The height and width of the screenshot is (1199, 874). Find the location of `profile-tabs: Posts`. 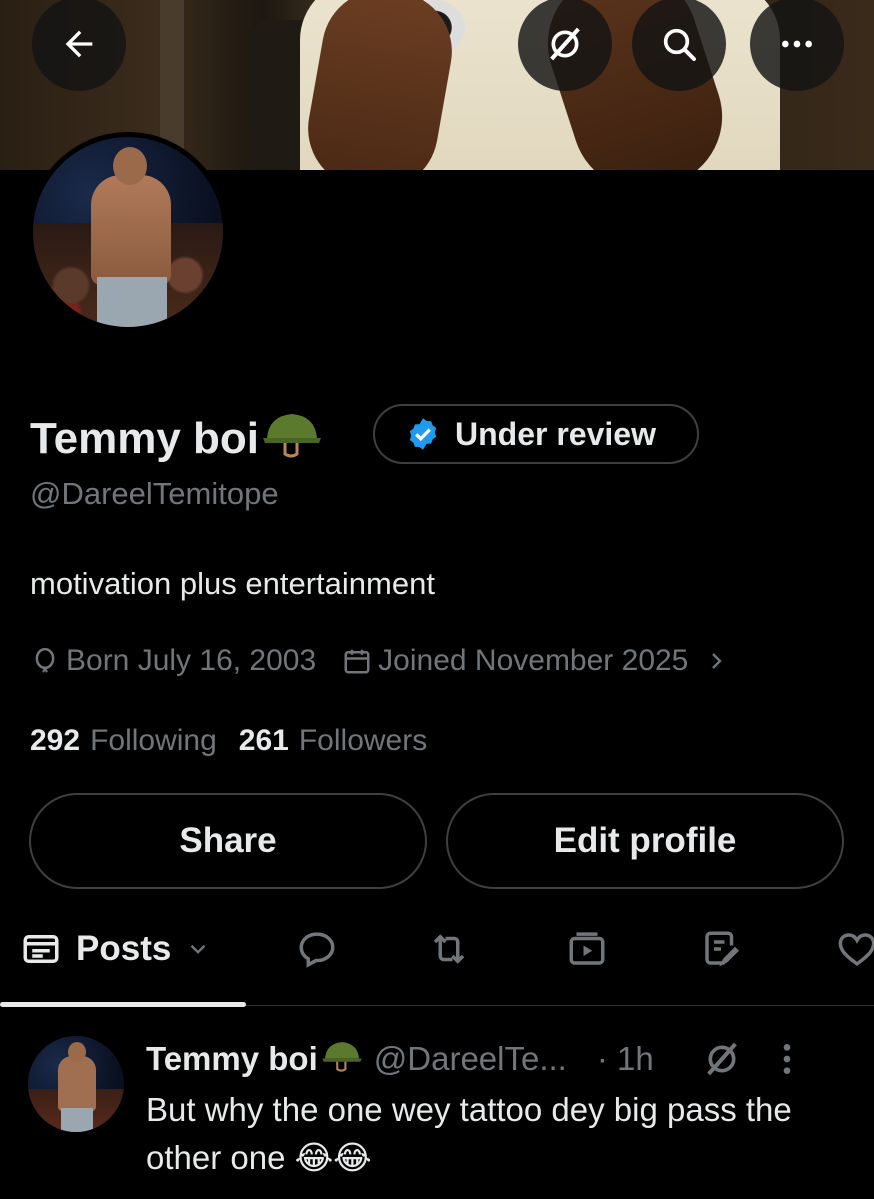

profile-tabs: Posts is located at coordinates (437, 961).